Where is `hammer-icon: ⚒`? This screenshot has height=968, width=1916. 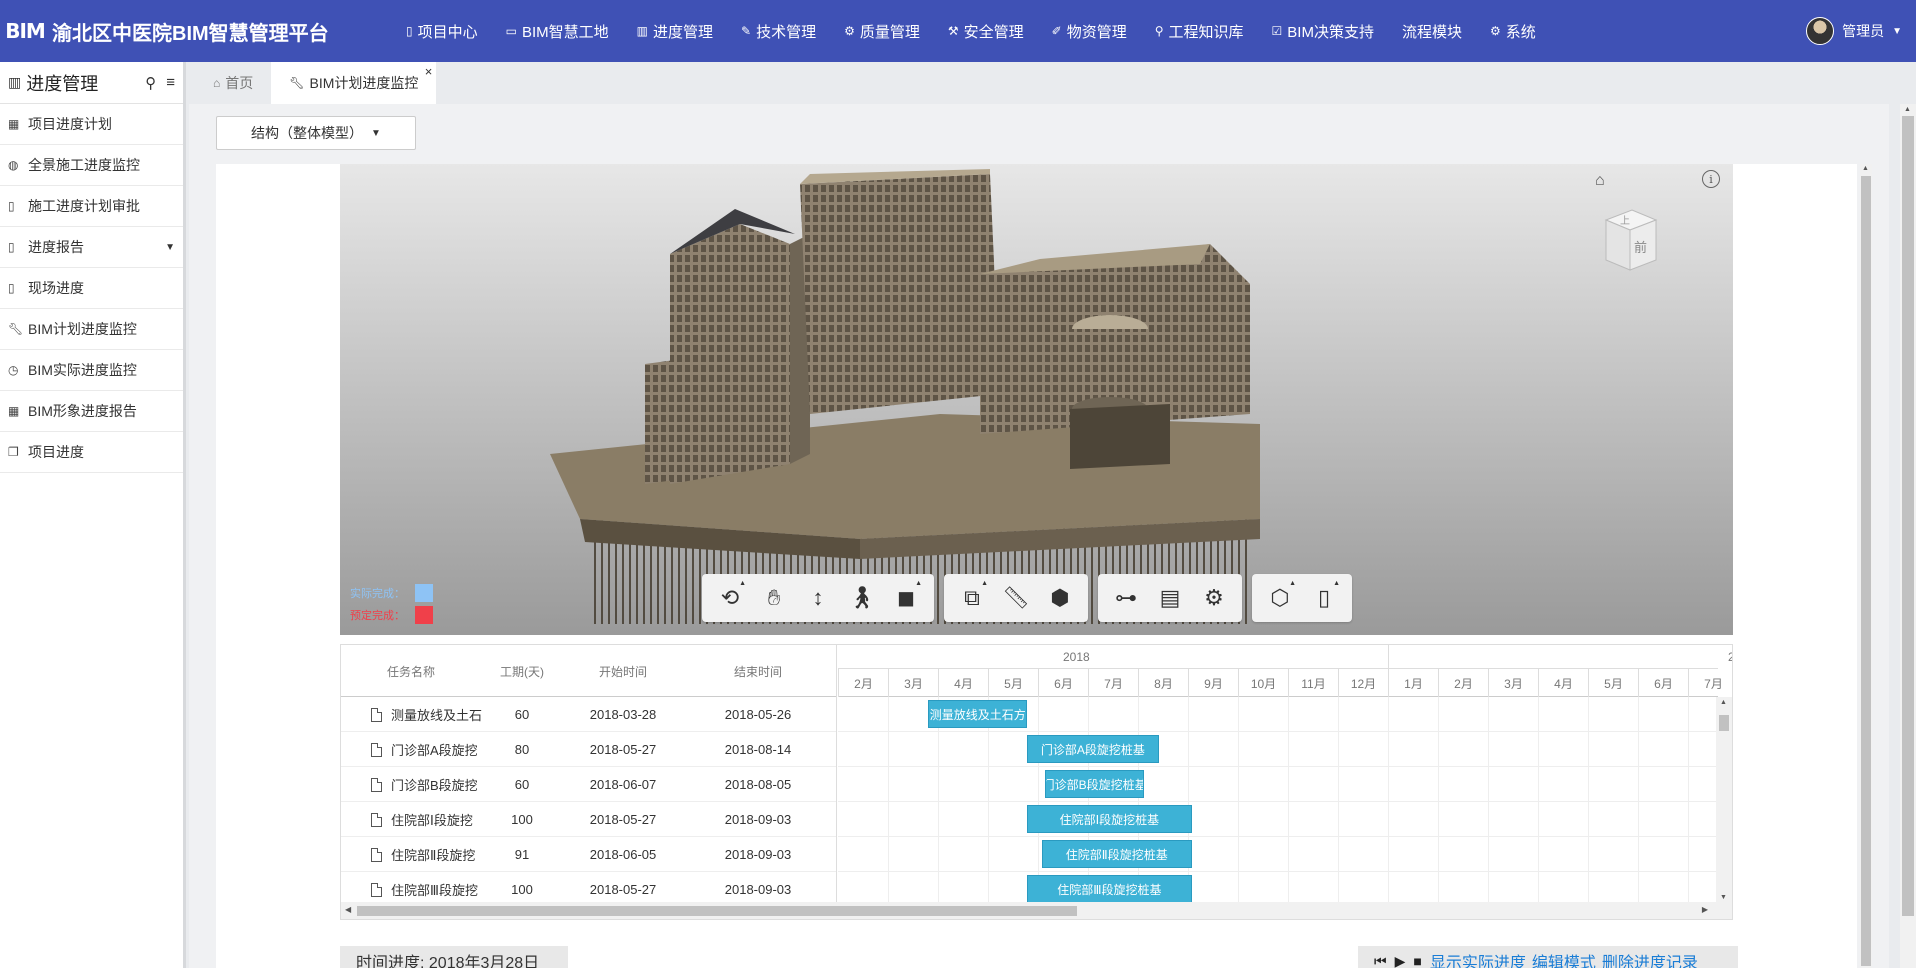 hammer-icon: ⚒ is located at coordinates (953, 31).